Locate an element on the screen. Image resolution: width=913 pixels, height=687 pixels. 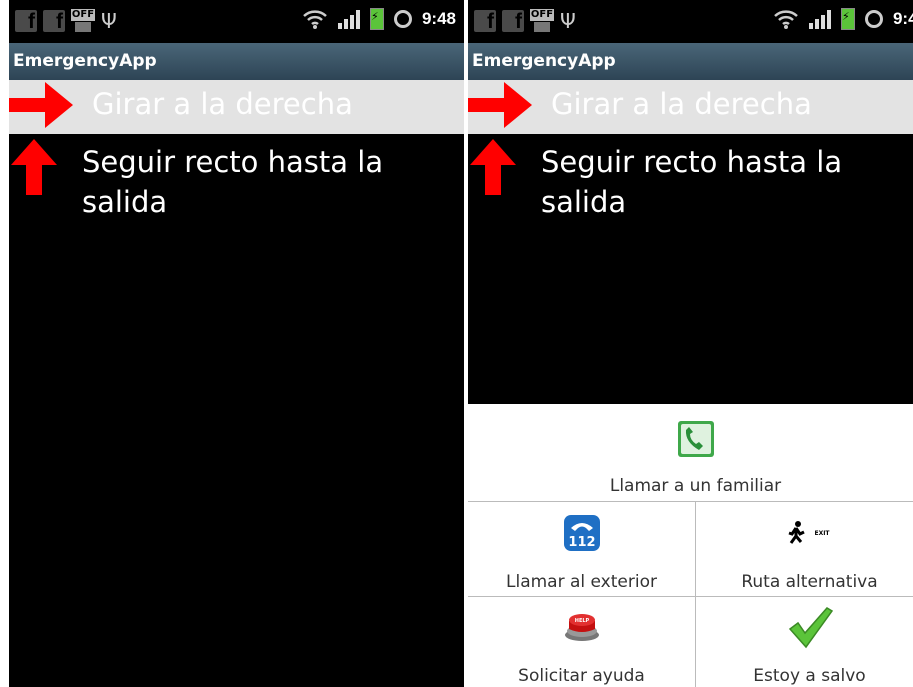
phone-contact-icon is located at coordinates (695, 439).